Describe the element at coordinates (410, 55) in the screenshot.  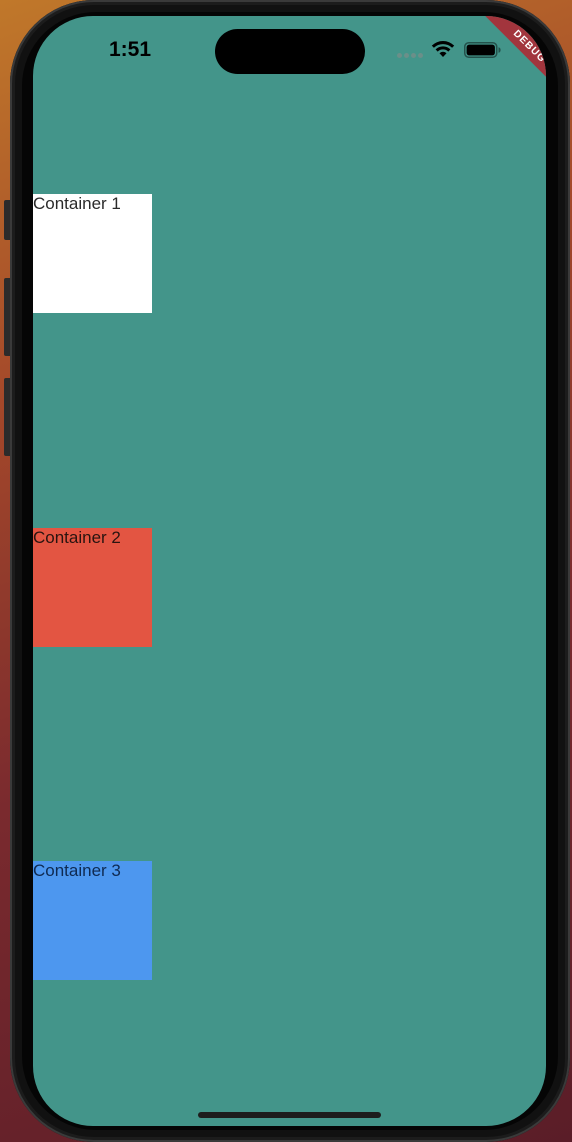
I see `cellular-signal-icon` at that location.